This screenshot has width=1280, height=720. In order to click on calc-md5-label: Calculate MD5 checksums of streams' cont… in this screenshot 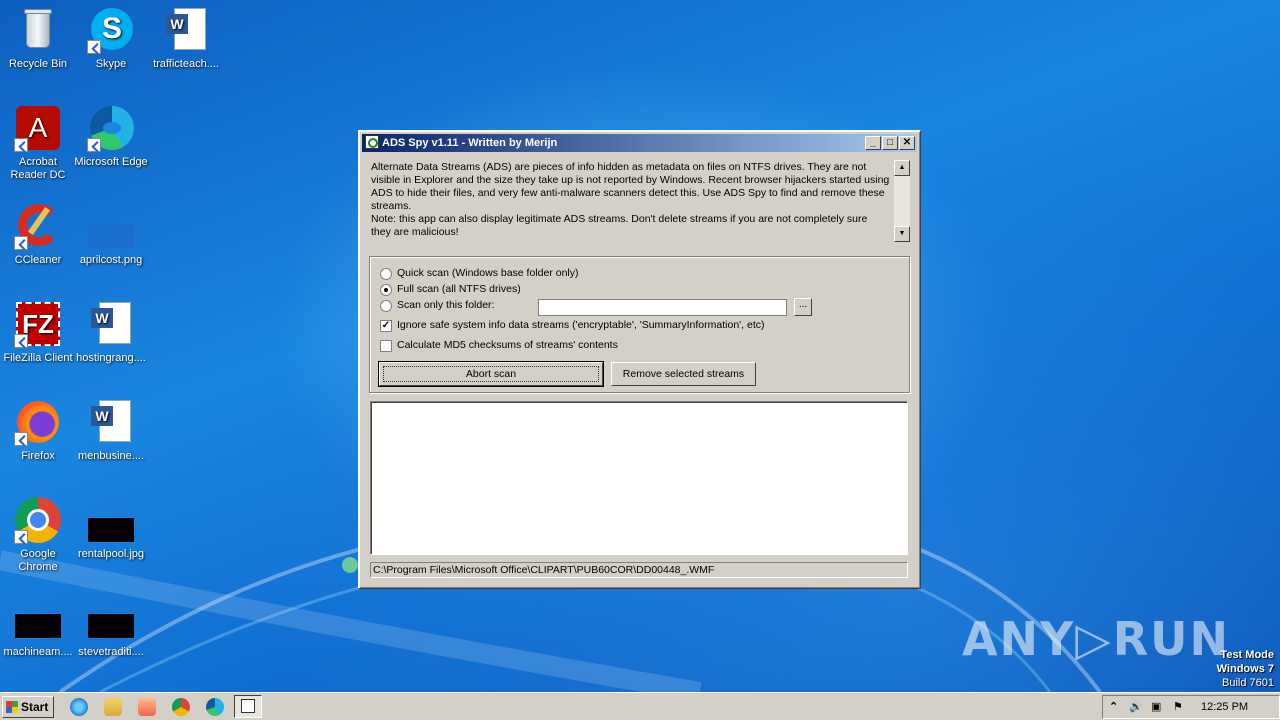, I will do `click(507, 345)`.